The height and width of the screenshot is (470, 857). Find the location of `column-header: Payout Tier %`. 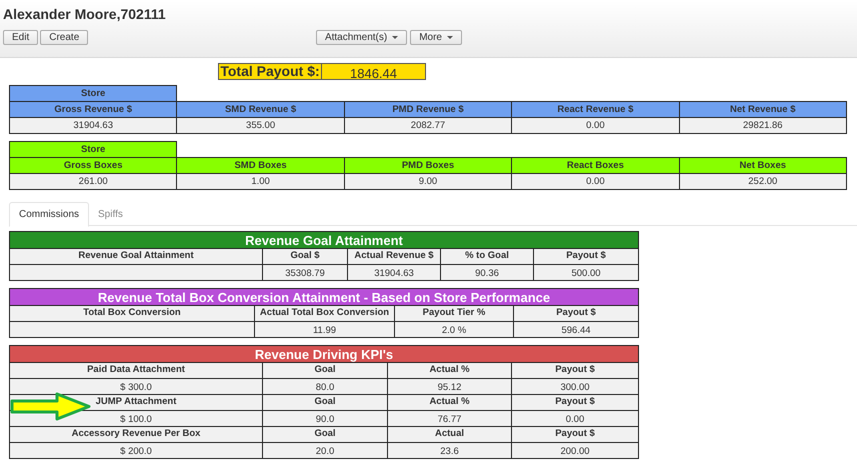

column-header: Payout Tier % is located at coordinates (454, 314).